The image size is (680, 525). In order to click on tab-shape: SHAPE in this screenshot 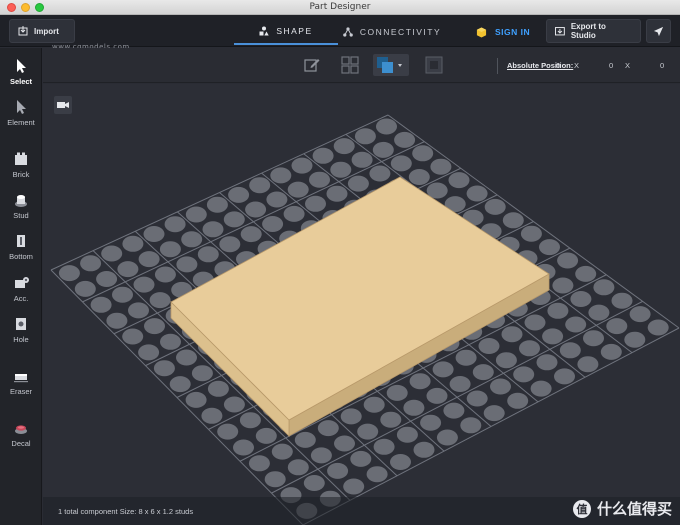, I will do `click(286, 32)`.